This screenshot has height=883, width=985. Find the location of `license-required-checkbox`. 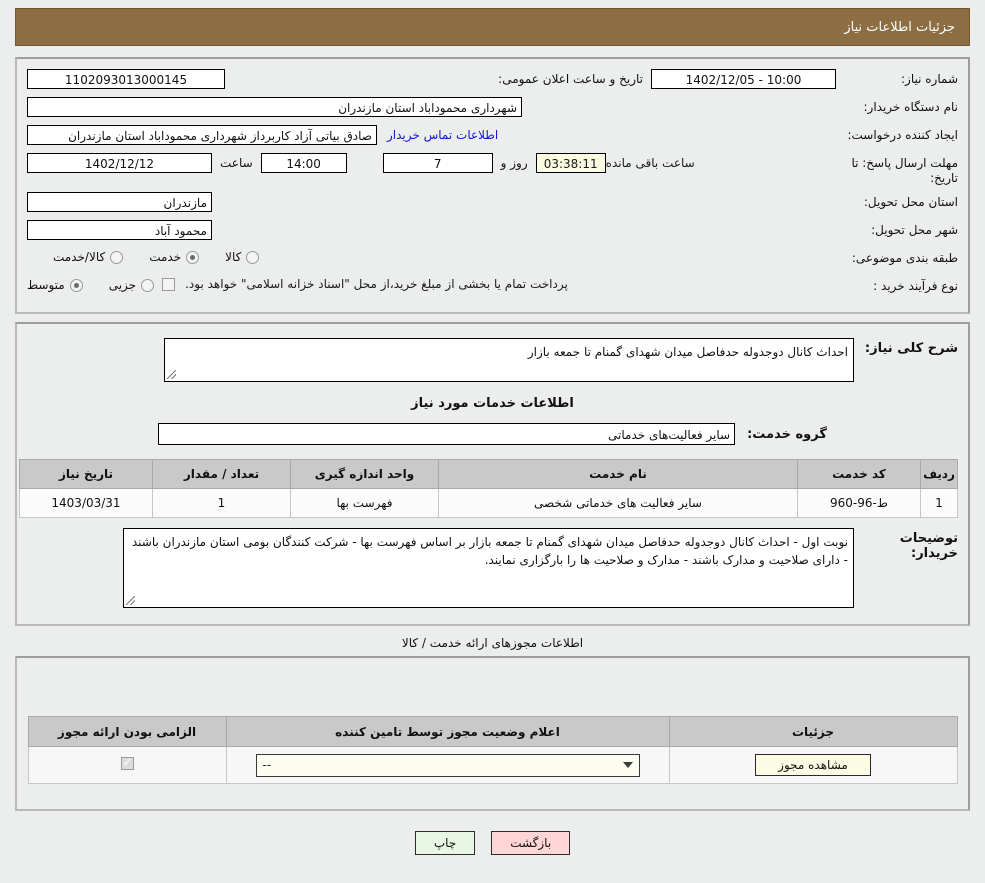

license-required-checkbox is located at coordinates (127, 762).